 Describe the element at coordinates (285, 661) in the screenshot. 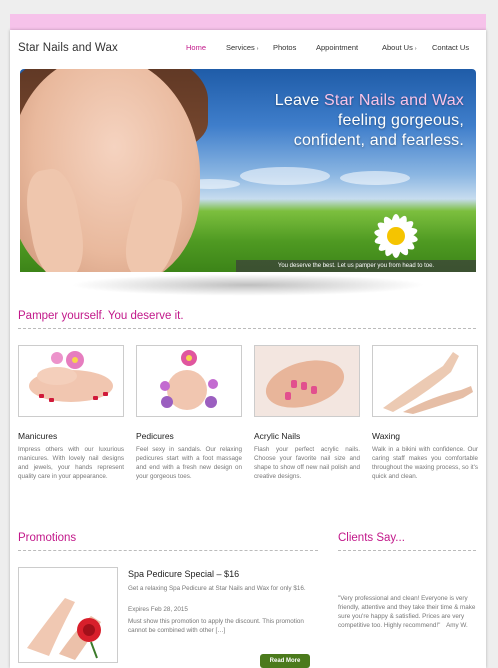

I see `read-more-button: Read More` at that location.